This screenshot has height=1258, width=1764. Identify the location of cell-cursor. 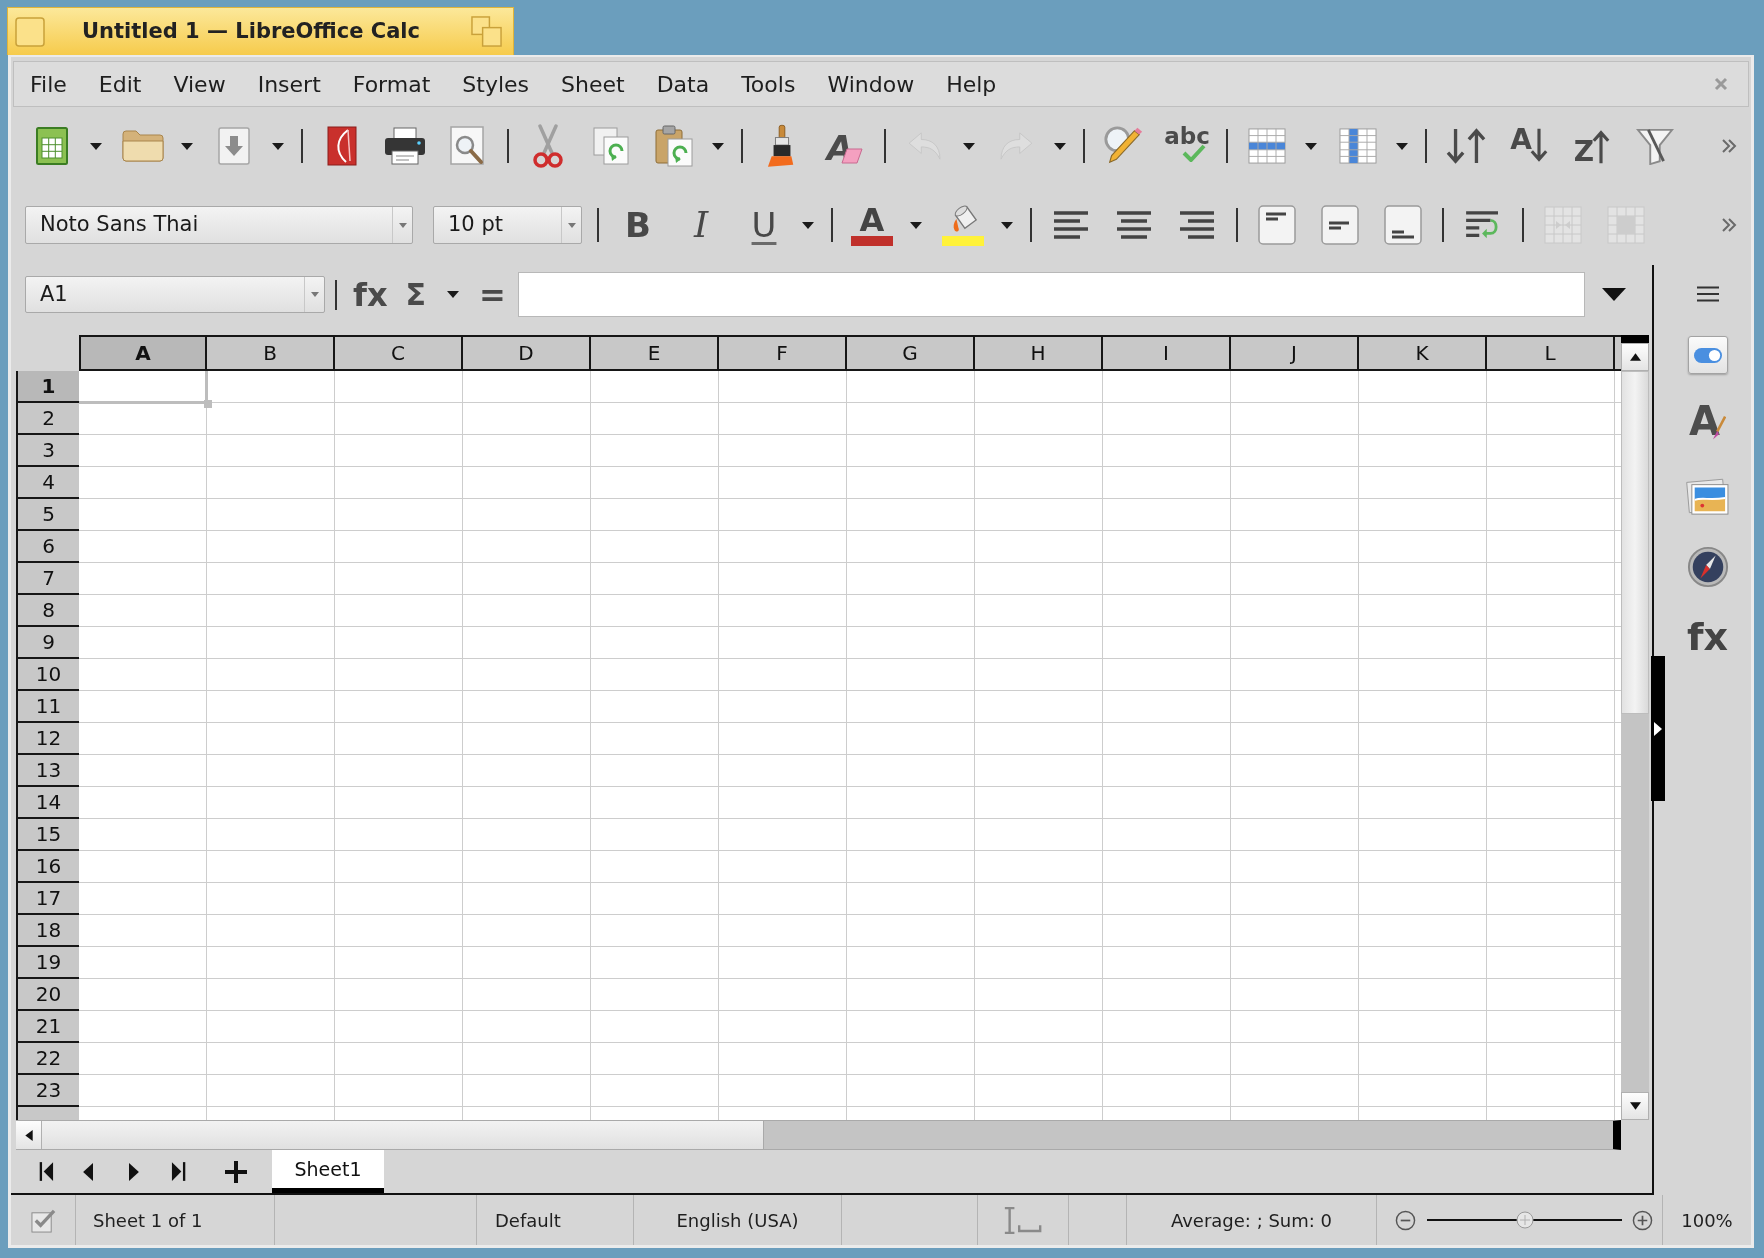
(143, 387).